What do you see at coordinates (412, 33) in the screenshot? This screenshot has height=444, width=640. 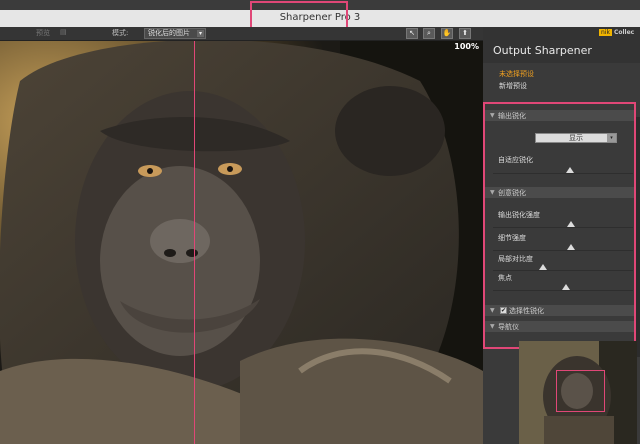 I see `arrow-icon: ↖` at bounding box center [412, 33].